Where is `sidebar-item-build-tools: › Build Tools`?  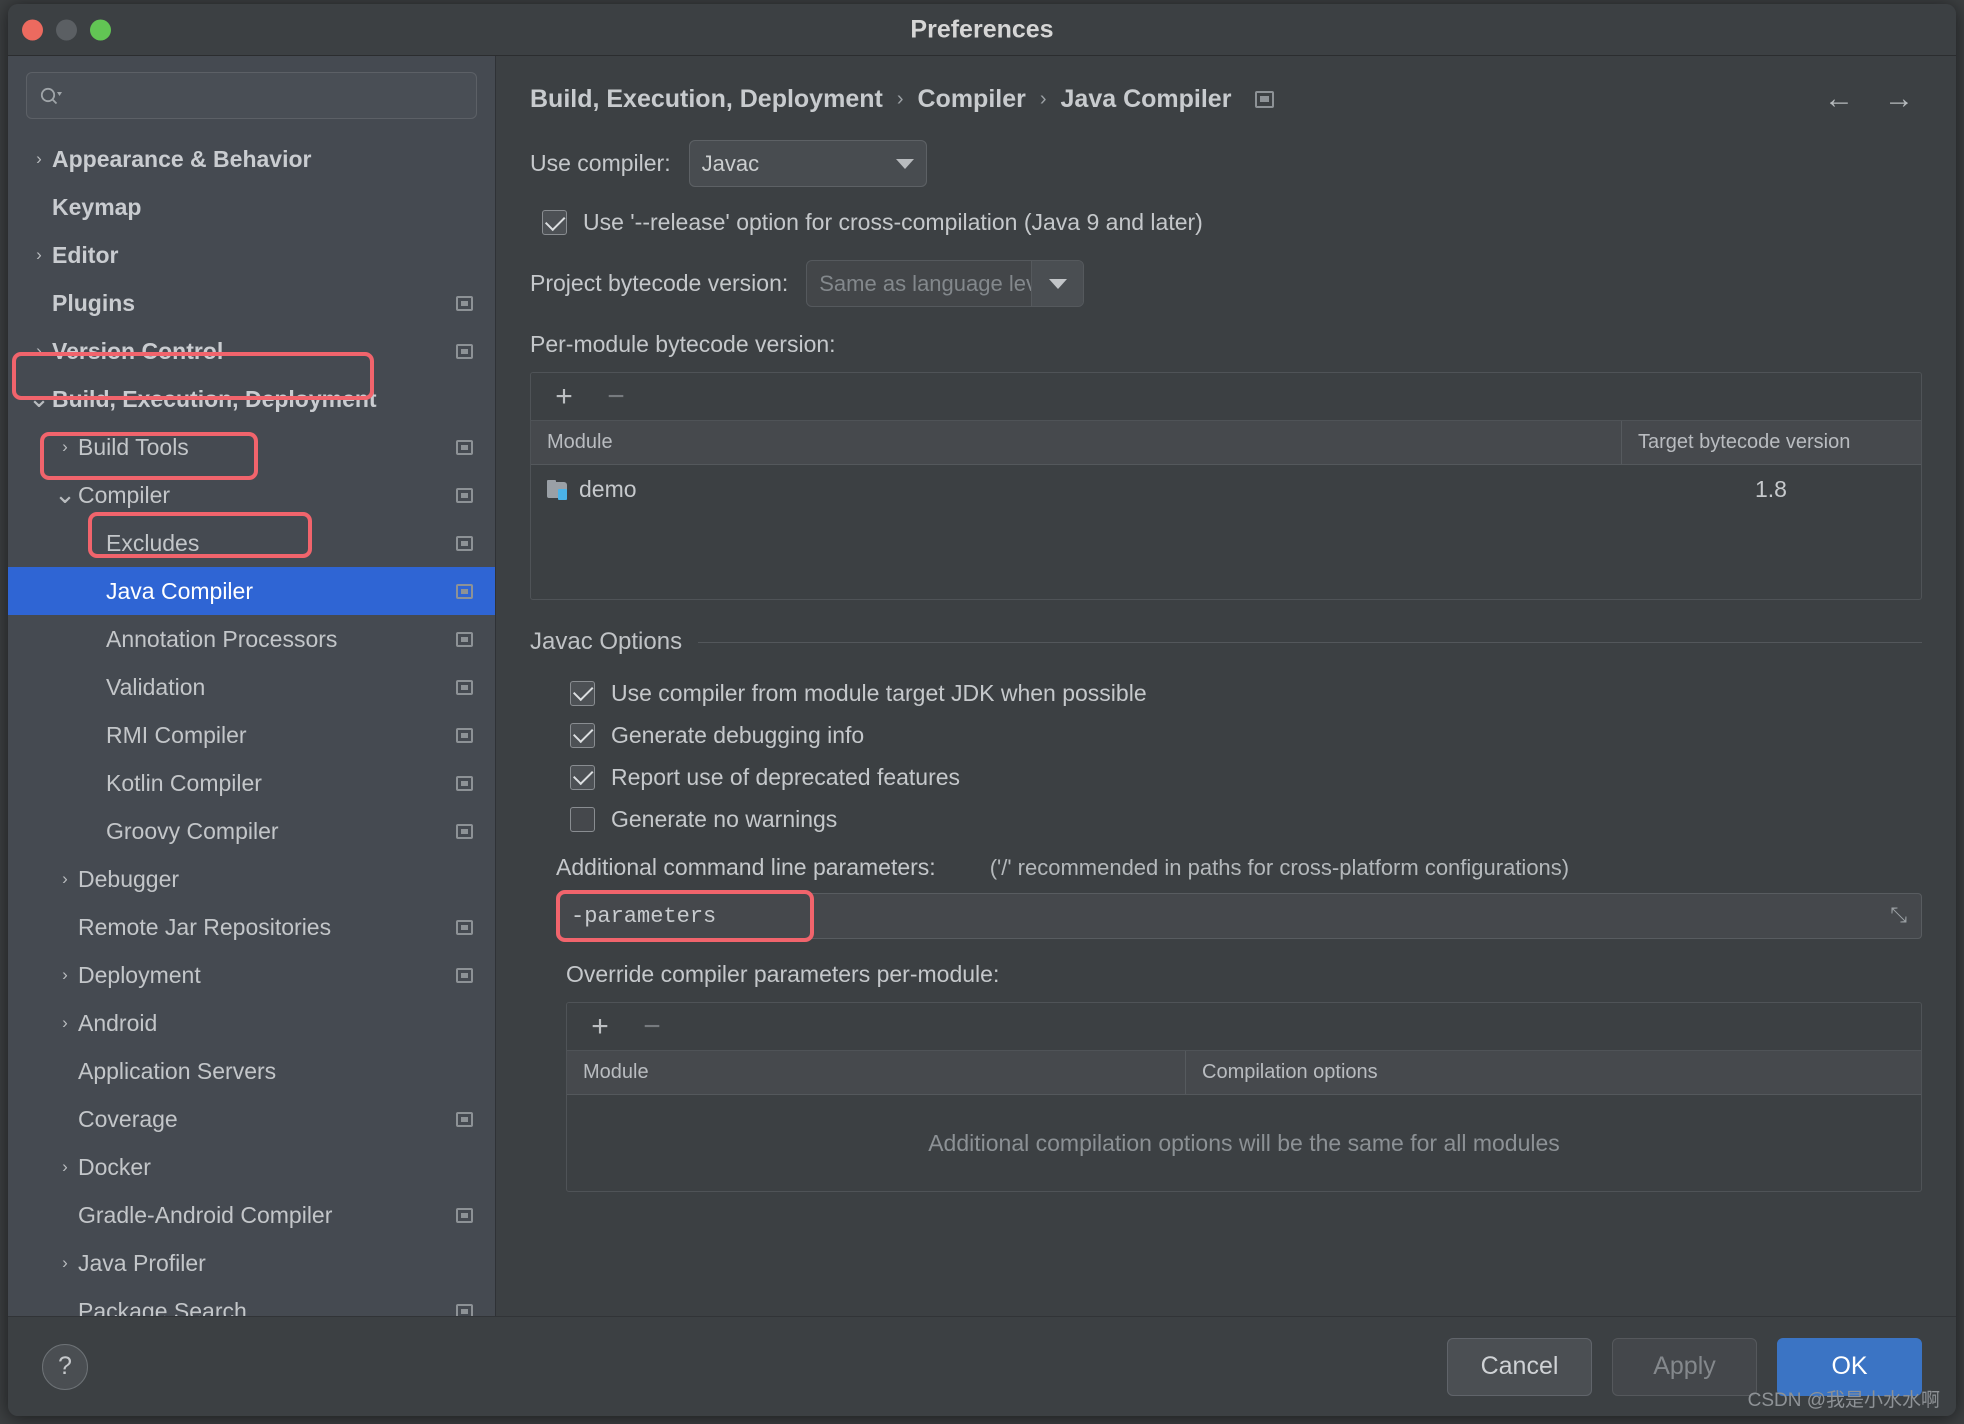
sidebar-item-build-tools: › Build Tools is located at coordinates (251, 447).